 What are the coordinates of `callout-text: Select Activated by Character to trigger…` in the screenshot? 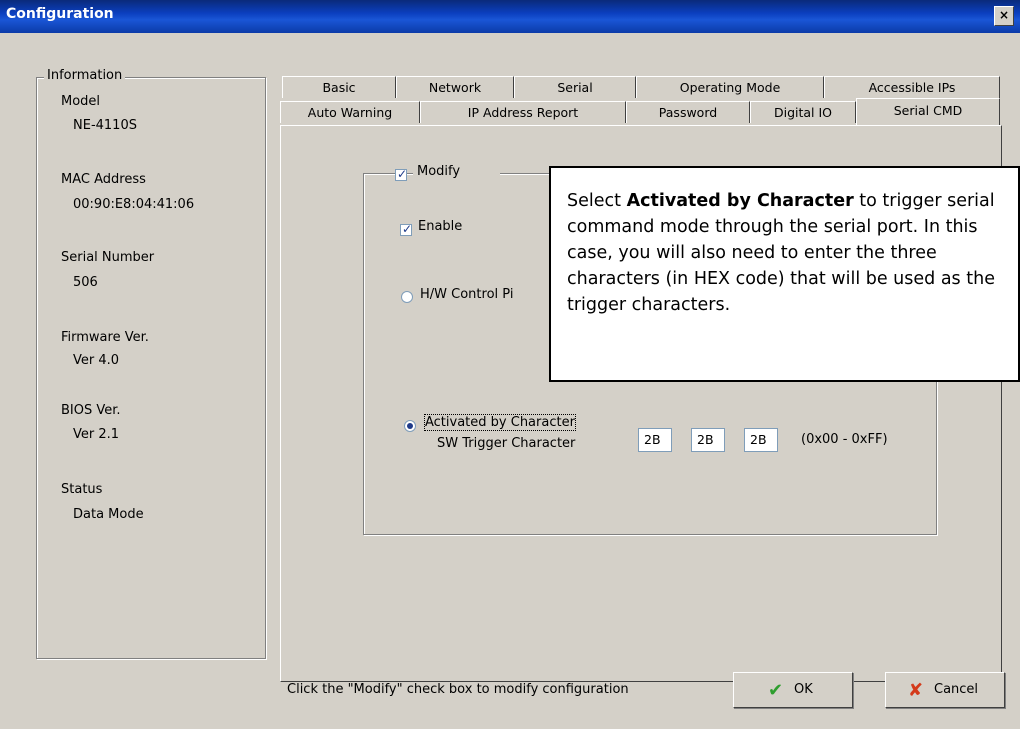 It's located at (792, 253).